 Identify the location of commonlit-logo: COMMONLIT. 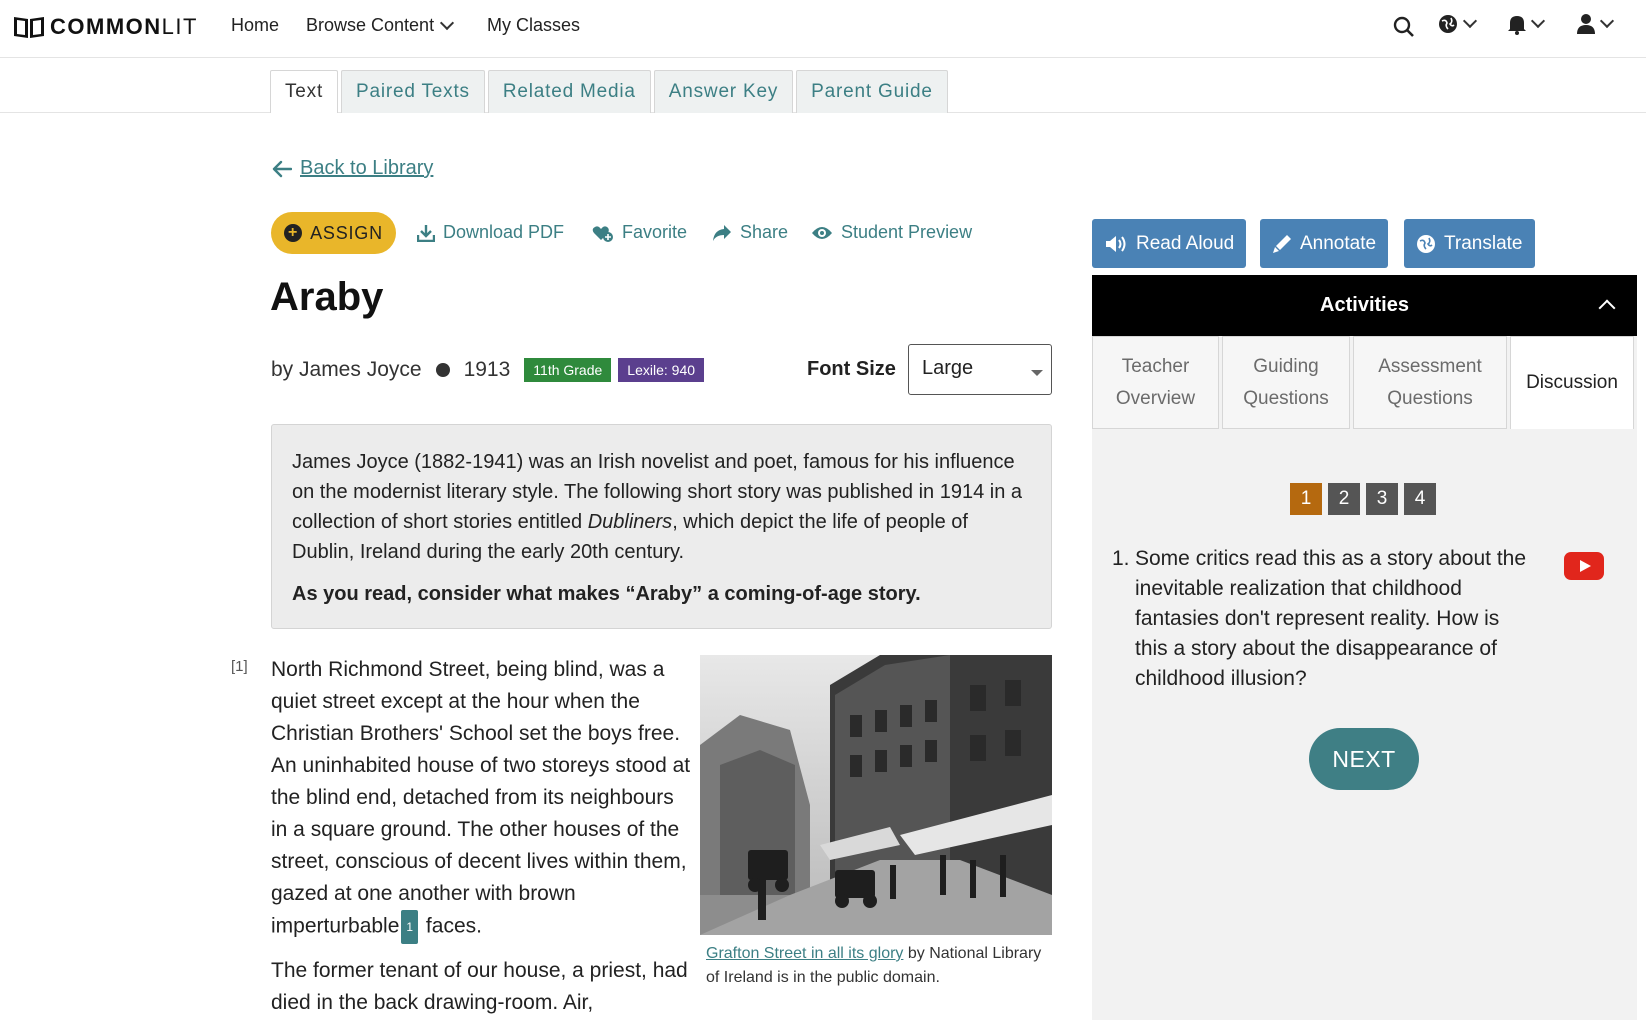
(105, 27).